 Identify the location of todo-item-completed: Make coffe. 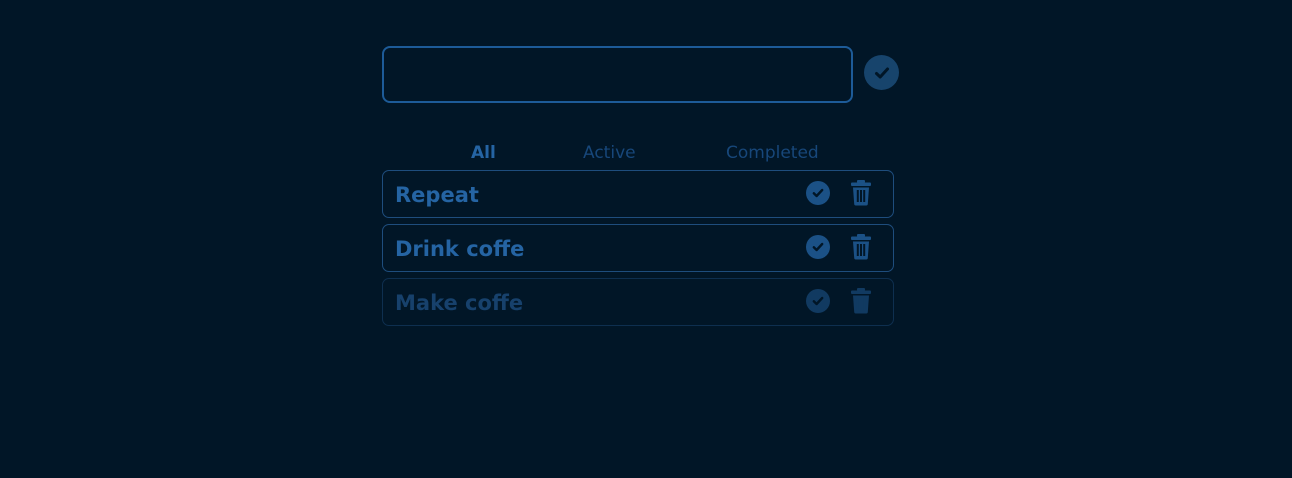
(638, 302).